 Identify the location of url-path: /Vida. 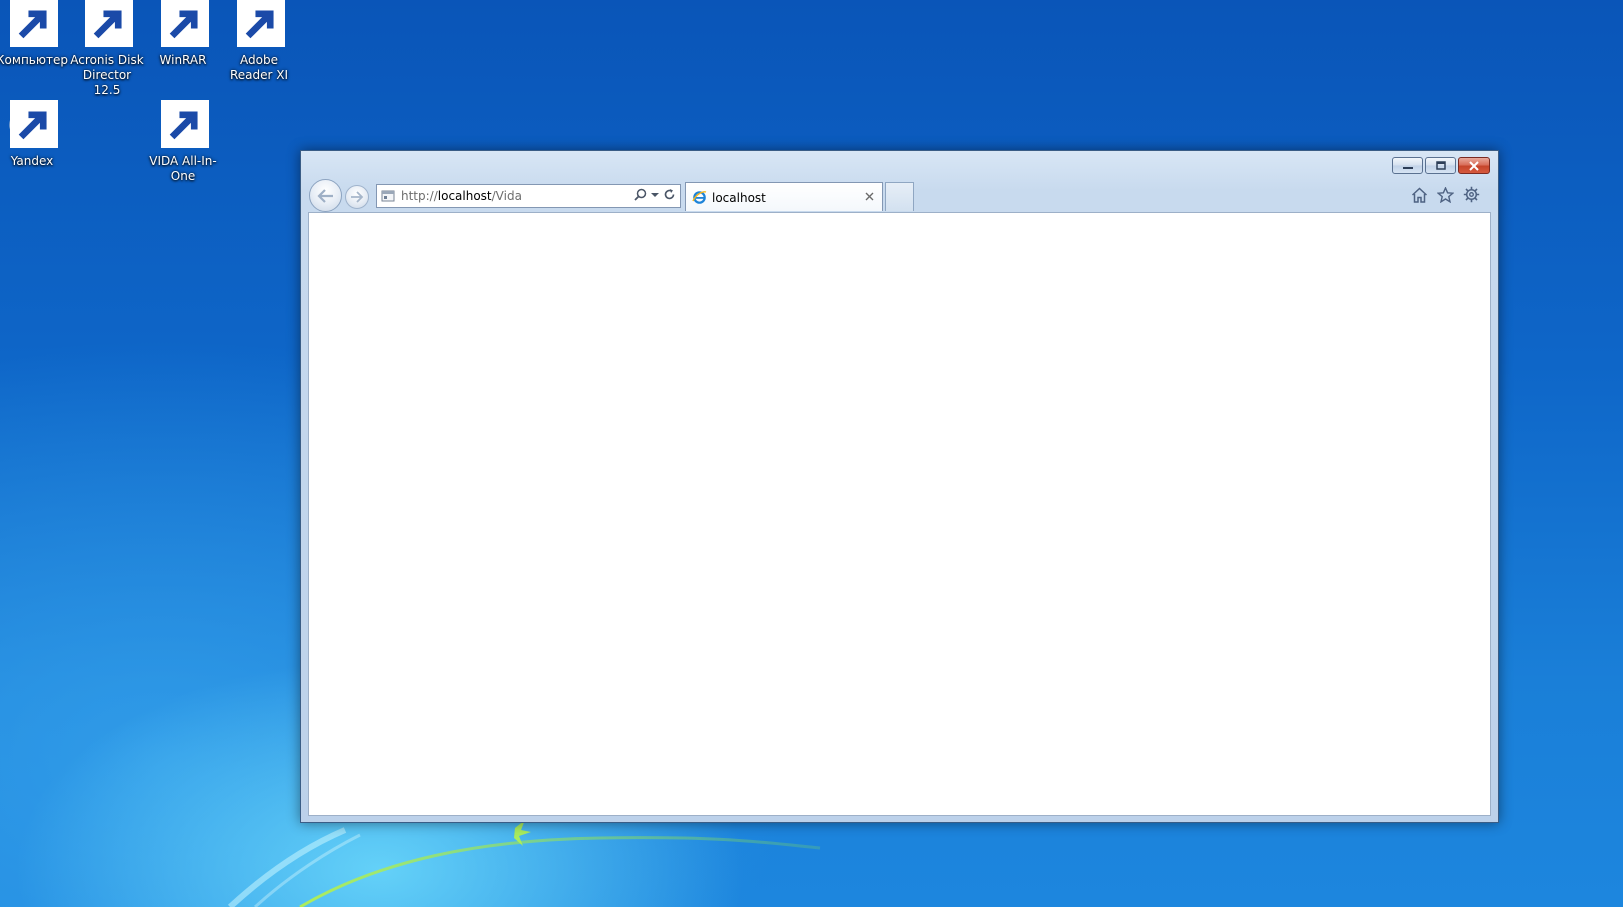
(506, 196).